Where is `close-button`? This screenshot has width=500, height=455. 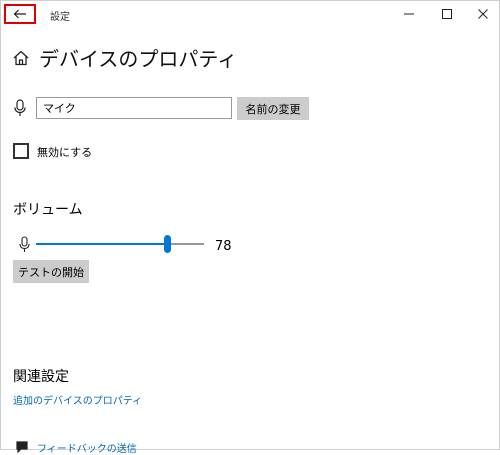 close-button is located at coordinates (483, 14).